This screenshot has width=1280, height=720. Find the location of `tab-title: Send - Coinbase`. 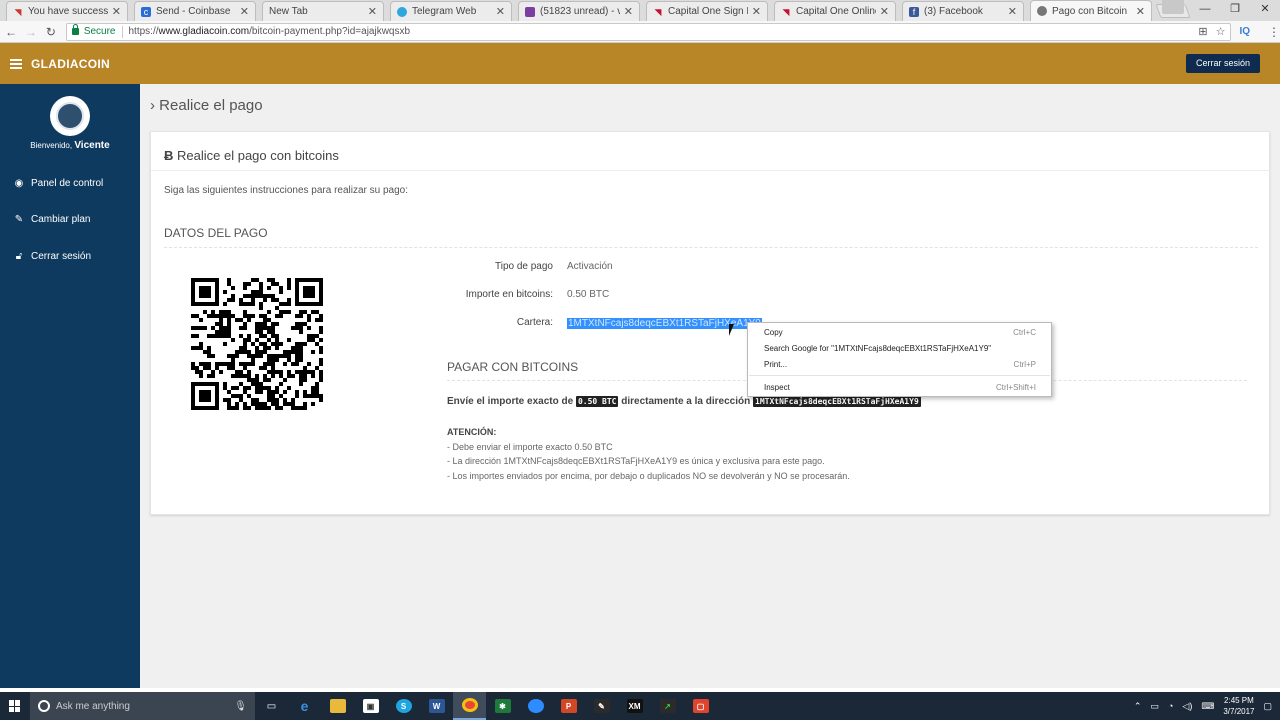

tab-title: Send - Coinbase is located at coordinates (193, 11).